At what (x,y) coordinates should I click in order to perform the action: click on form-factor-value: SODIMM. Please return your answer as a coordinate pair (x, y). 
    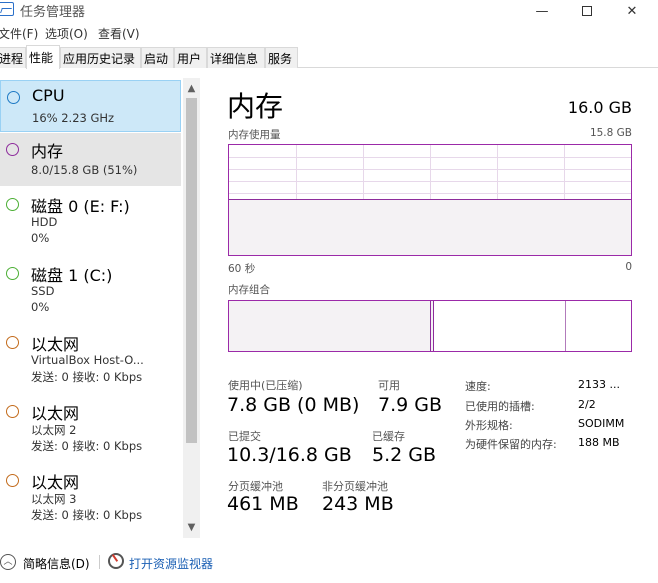
    Looking at the image, I should click on (601, 423).